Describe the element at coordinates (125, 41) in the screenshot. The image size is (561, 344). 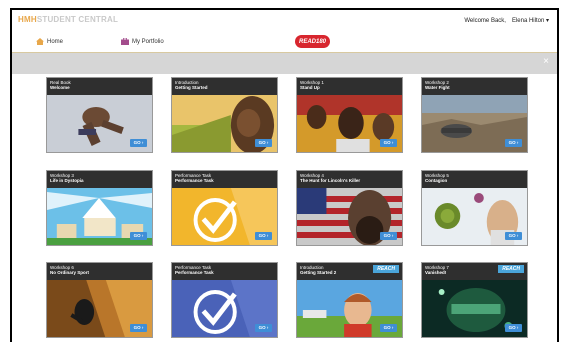
I see `portfolio-icon` at that location.